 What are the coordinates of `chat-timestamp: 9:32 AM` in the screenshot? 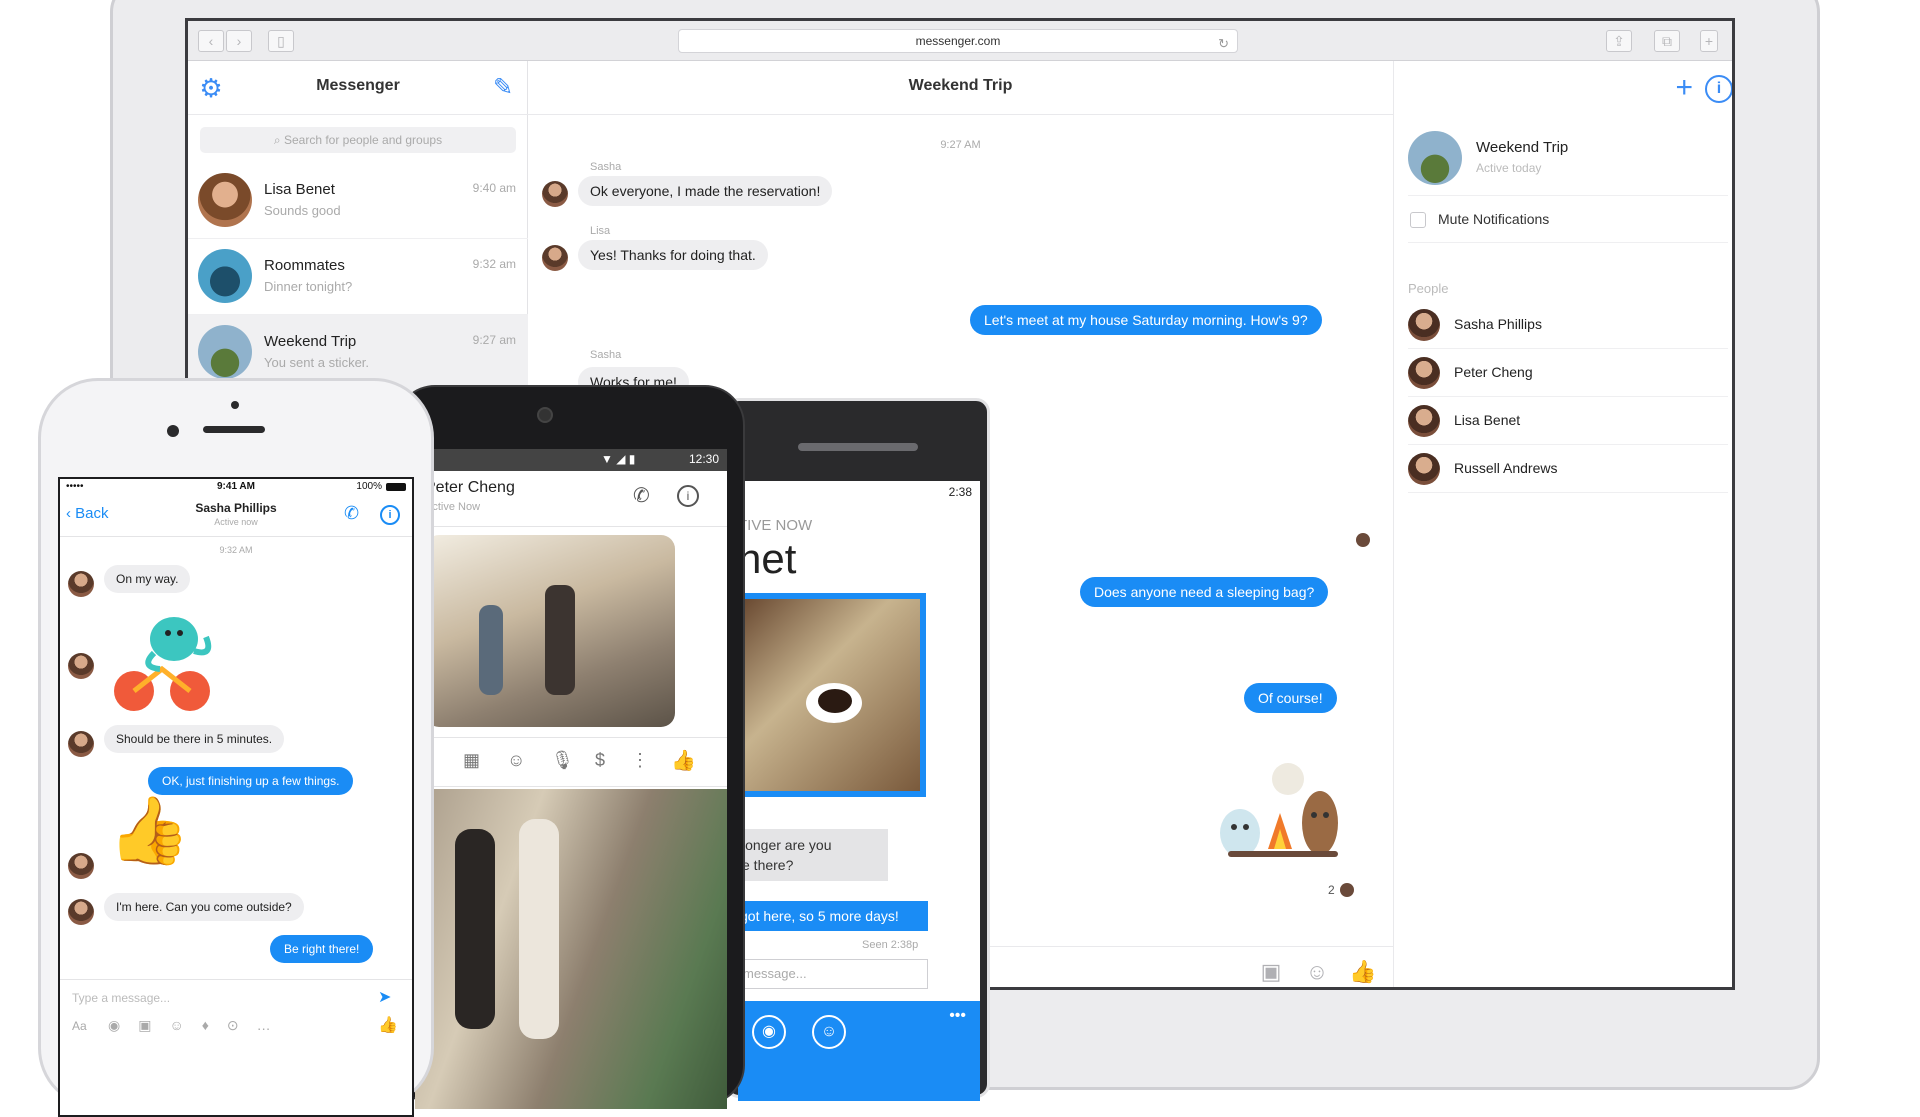 It's located at (236, 550).